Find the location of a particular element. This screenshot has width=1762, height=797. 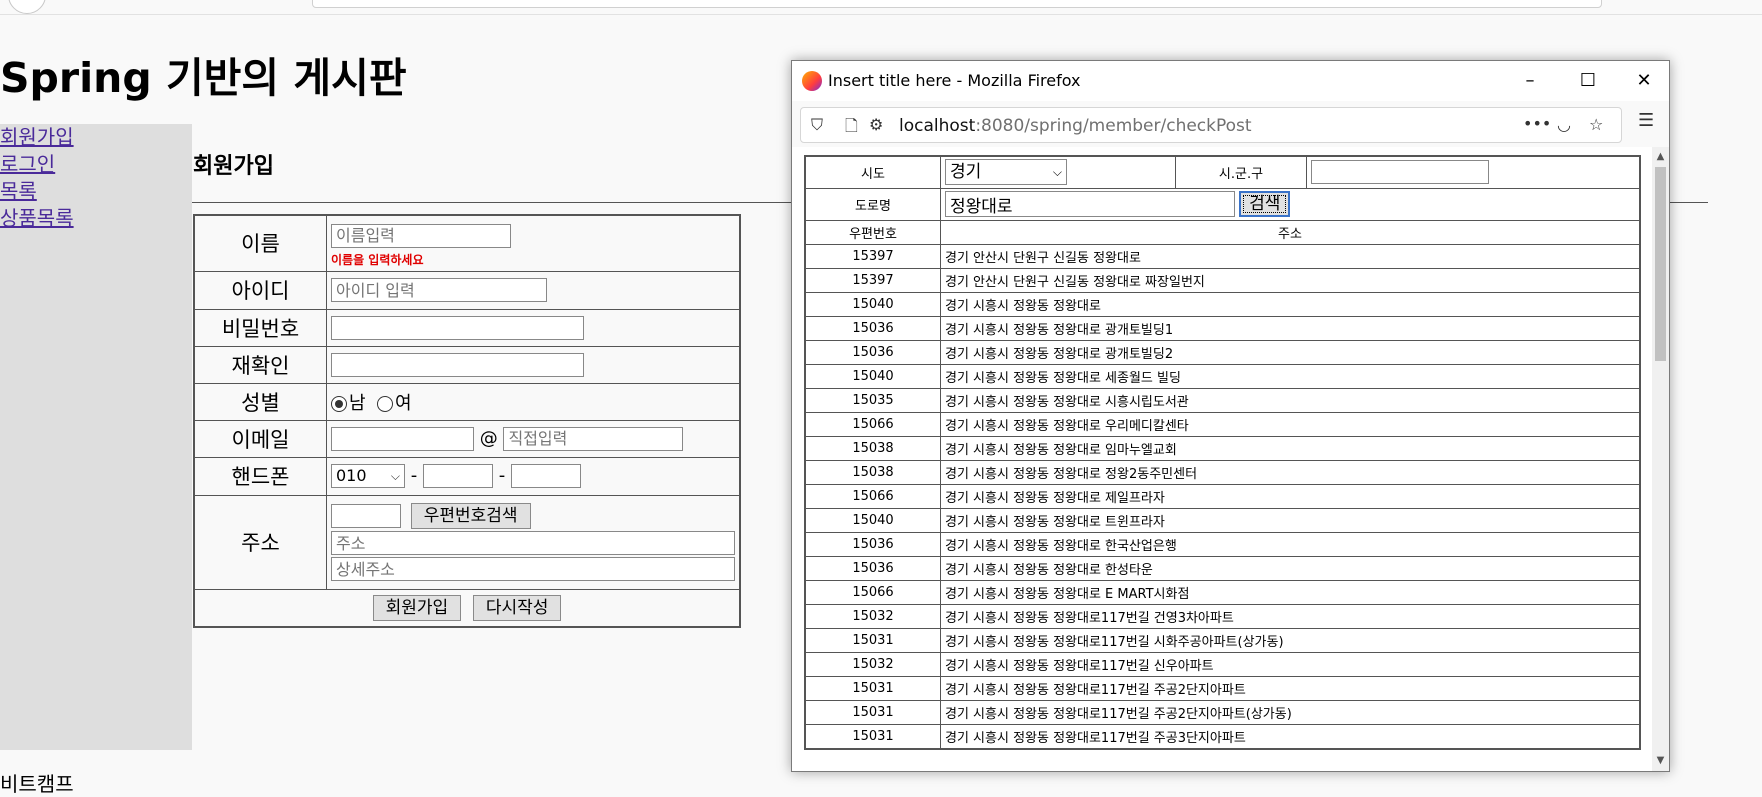

table-row: 15038 경기 시흥시 정왕동 정왕대로 임마누엘교회 is located at coordinates (1222, 448).